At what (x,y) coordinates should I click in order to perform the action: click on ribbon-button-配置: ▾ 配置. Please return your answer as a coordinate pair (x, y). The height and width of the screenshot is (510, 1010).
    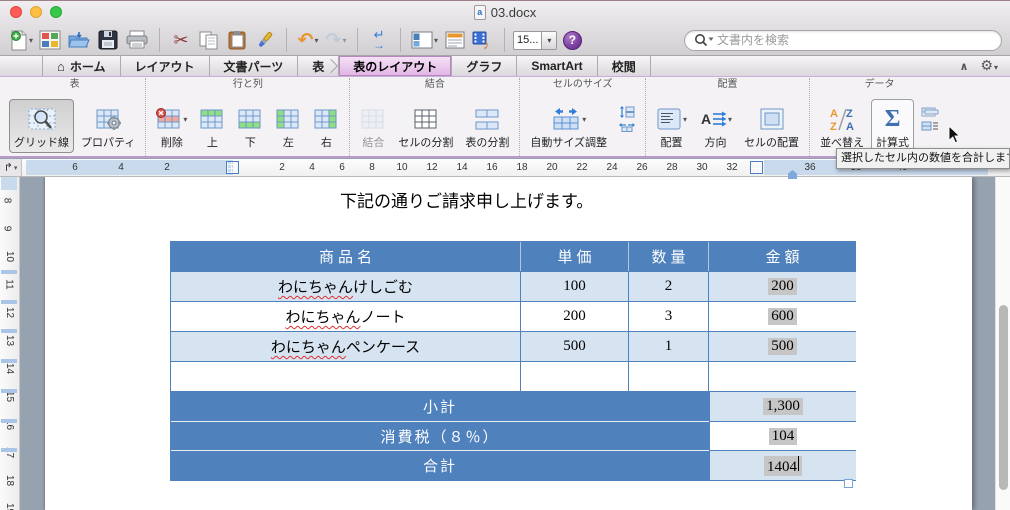
    Looking at the image, I should click on (671, 126).